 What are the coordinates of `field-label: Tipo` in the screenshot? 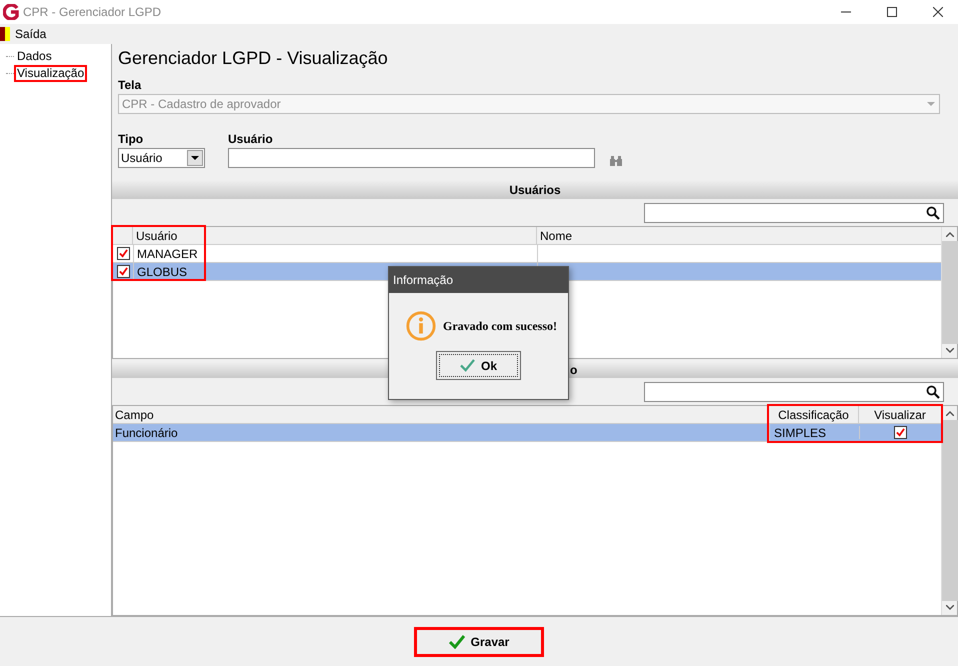 It's located at (131, 139).